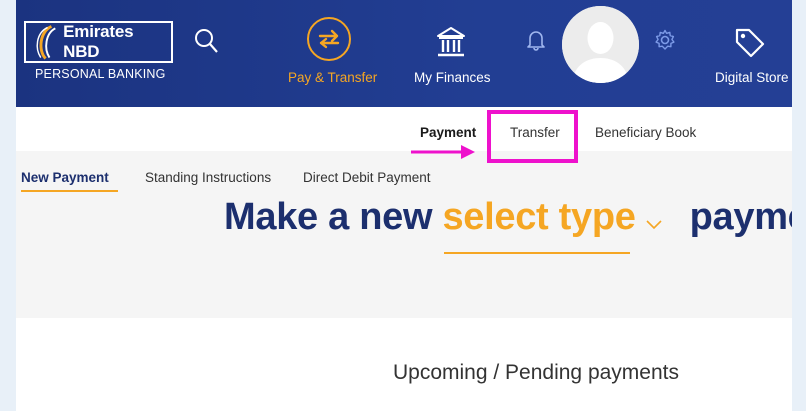  Describe the element at coordinates (645, 132) in the screenshot. I see `subnav-beneficiary-book: Beneficiary Book` at that location.